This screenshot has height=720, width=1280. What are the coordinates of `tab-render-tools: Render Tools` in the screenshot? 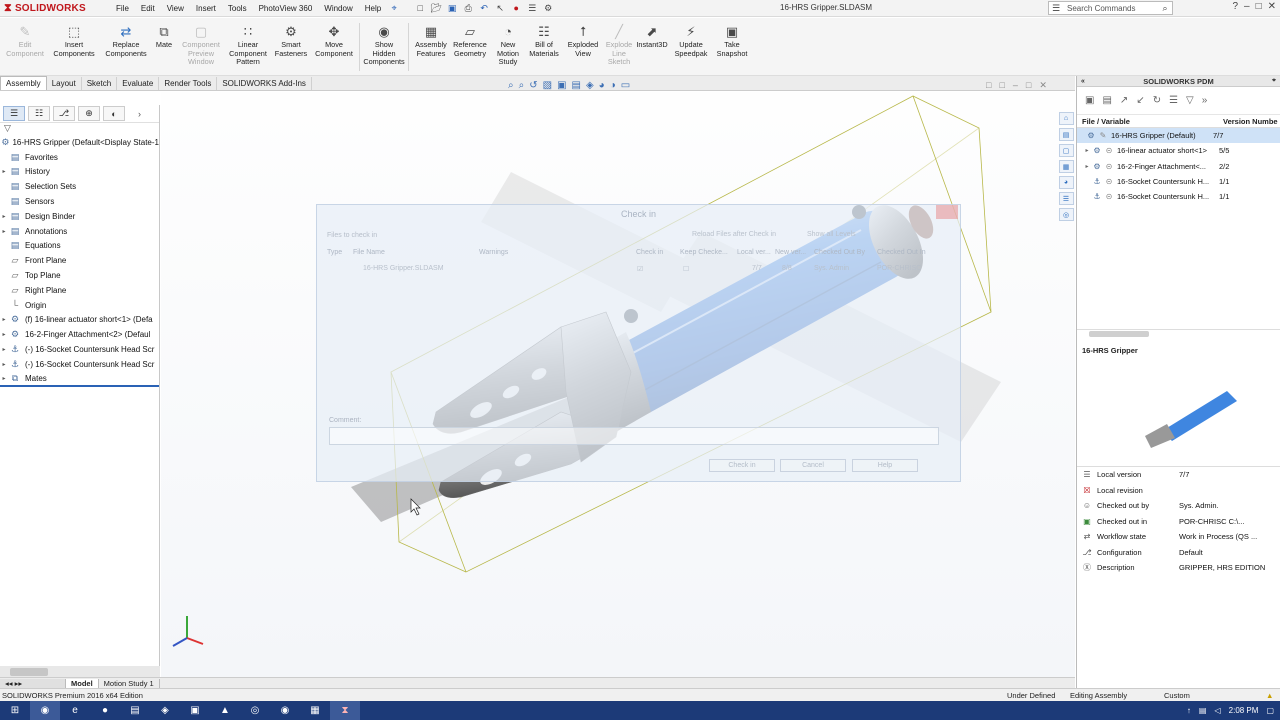 It's located at (188, 83).